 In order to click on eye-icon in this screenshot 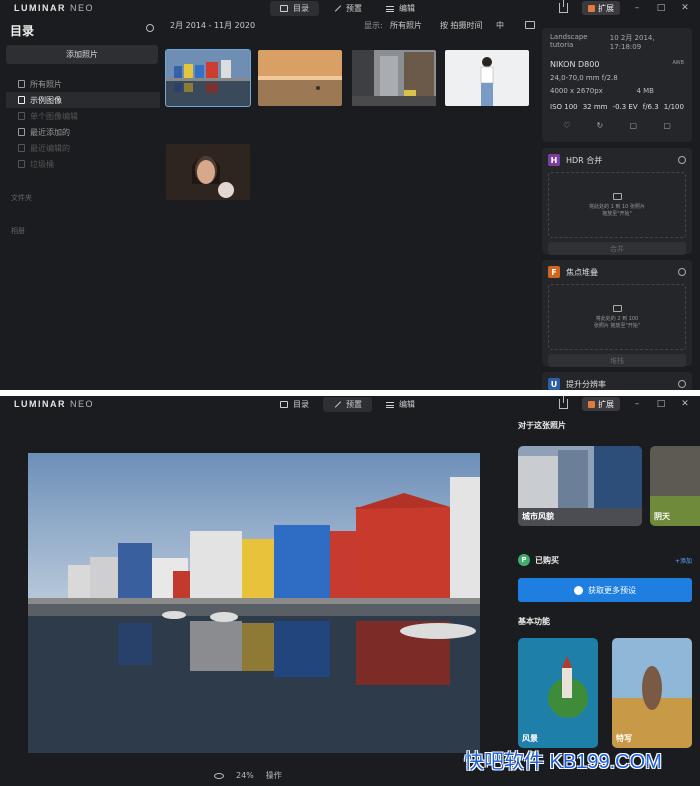, I will do `click(219, 775)`.